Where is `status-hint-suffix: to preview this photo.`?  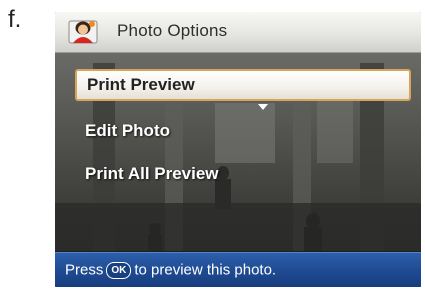
status-hint-suffix: to preview this photo. is located at coordinates (205, 270).